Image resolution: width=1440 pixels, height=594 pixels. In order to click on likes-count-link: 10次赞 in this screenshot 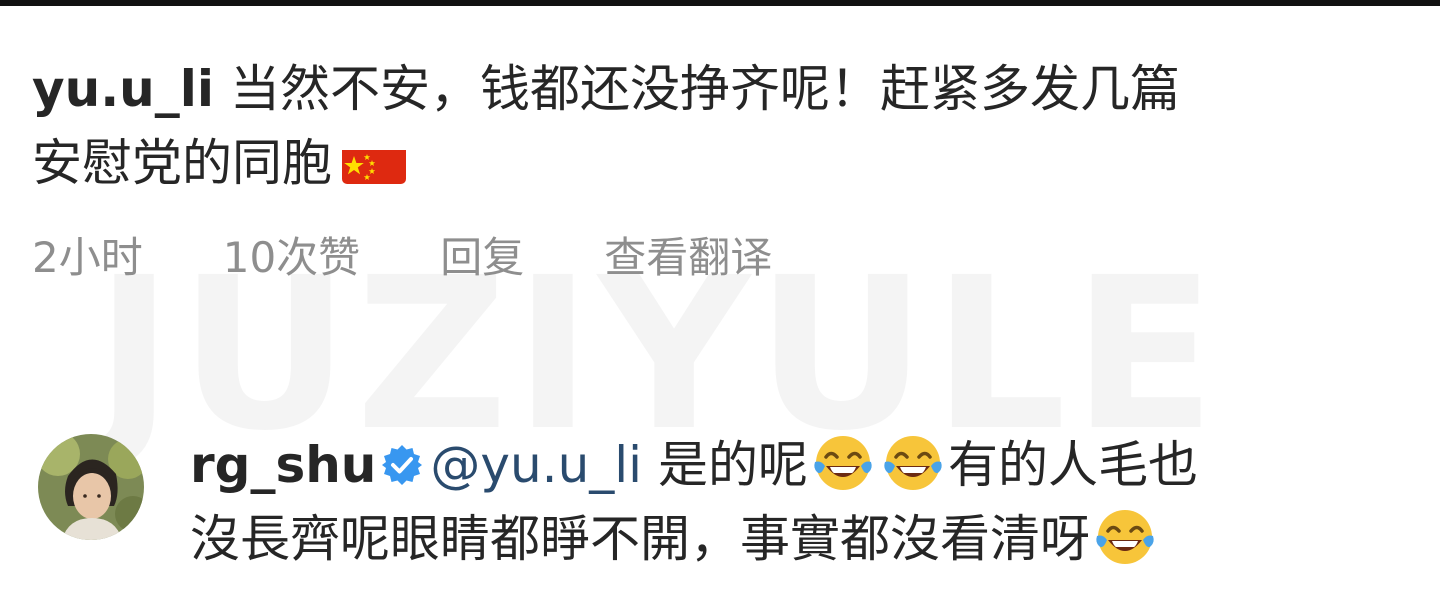, I will do `click(291, 257)`.